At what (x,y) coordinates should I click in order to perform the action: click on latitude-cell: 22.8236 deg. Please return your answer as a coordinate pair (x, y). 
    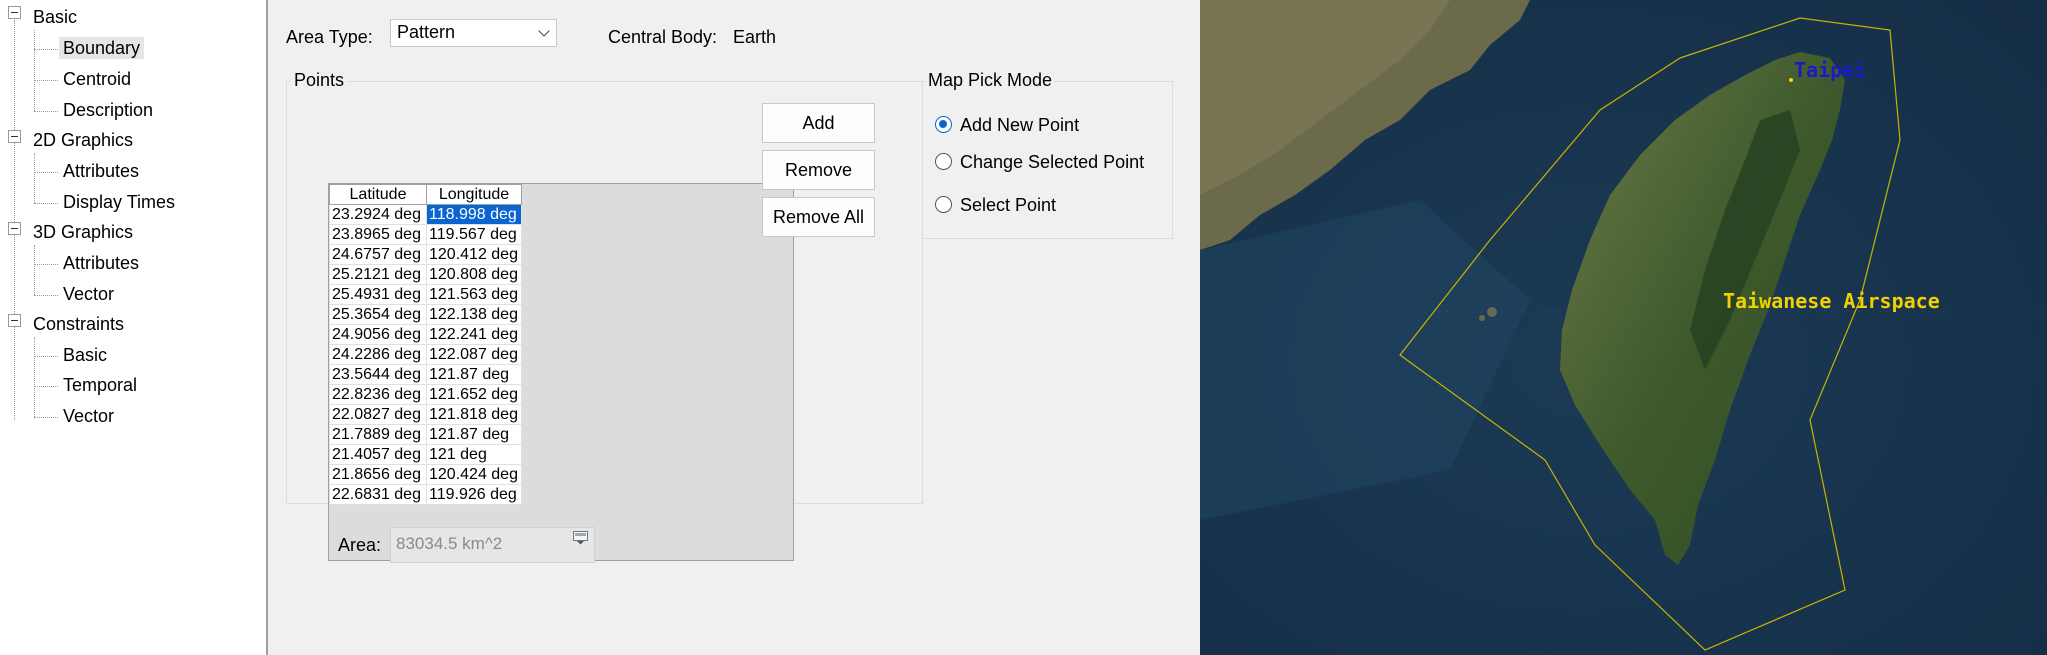
    Looking at the image, I should click on (378, 394).